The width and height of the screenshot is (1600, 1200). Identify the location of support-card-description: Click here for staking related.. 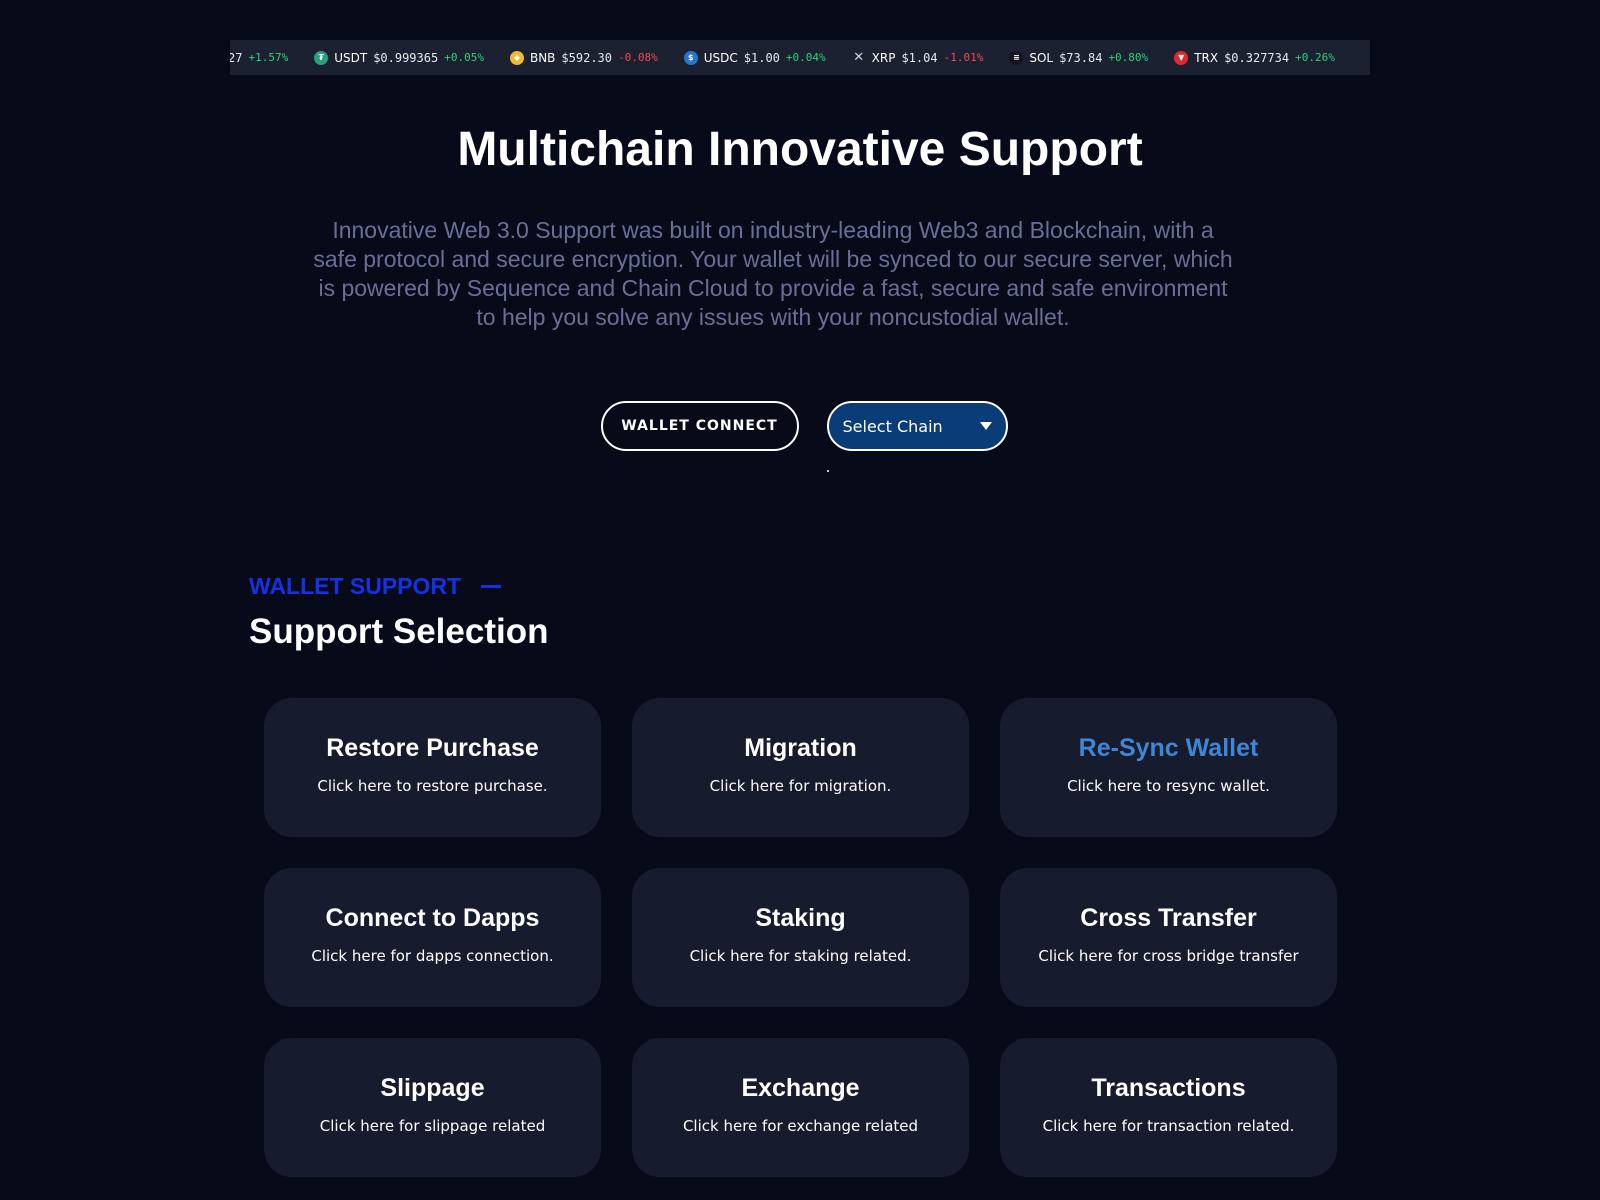
(800, 956).